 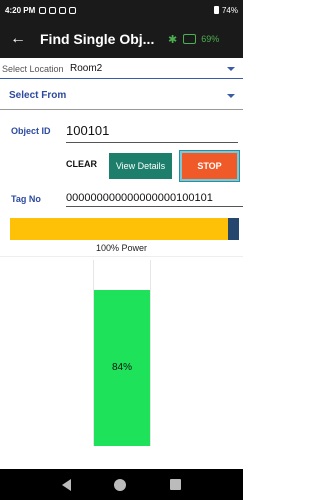 I want to click on tag-no-row: Tag No 000000000000000000100101, so click(x=121, y=199).